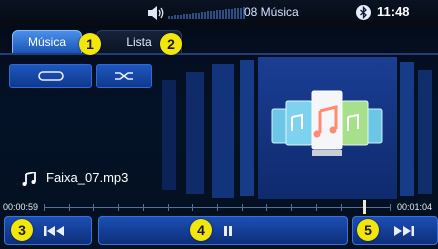  Describe the element at coordinates (21, 207) in the screenshot. I see `elapsed-time: 00:00:59` at that location.